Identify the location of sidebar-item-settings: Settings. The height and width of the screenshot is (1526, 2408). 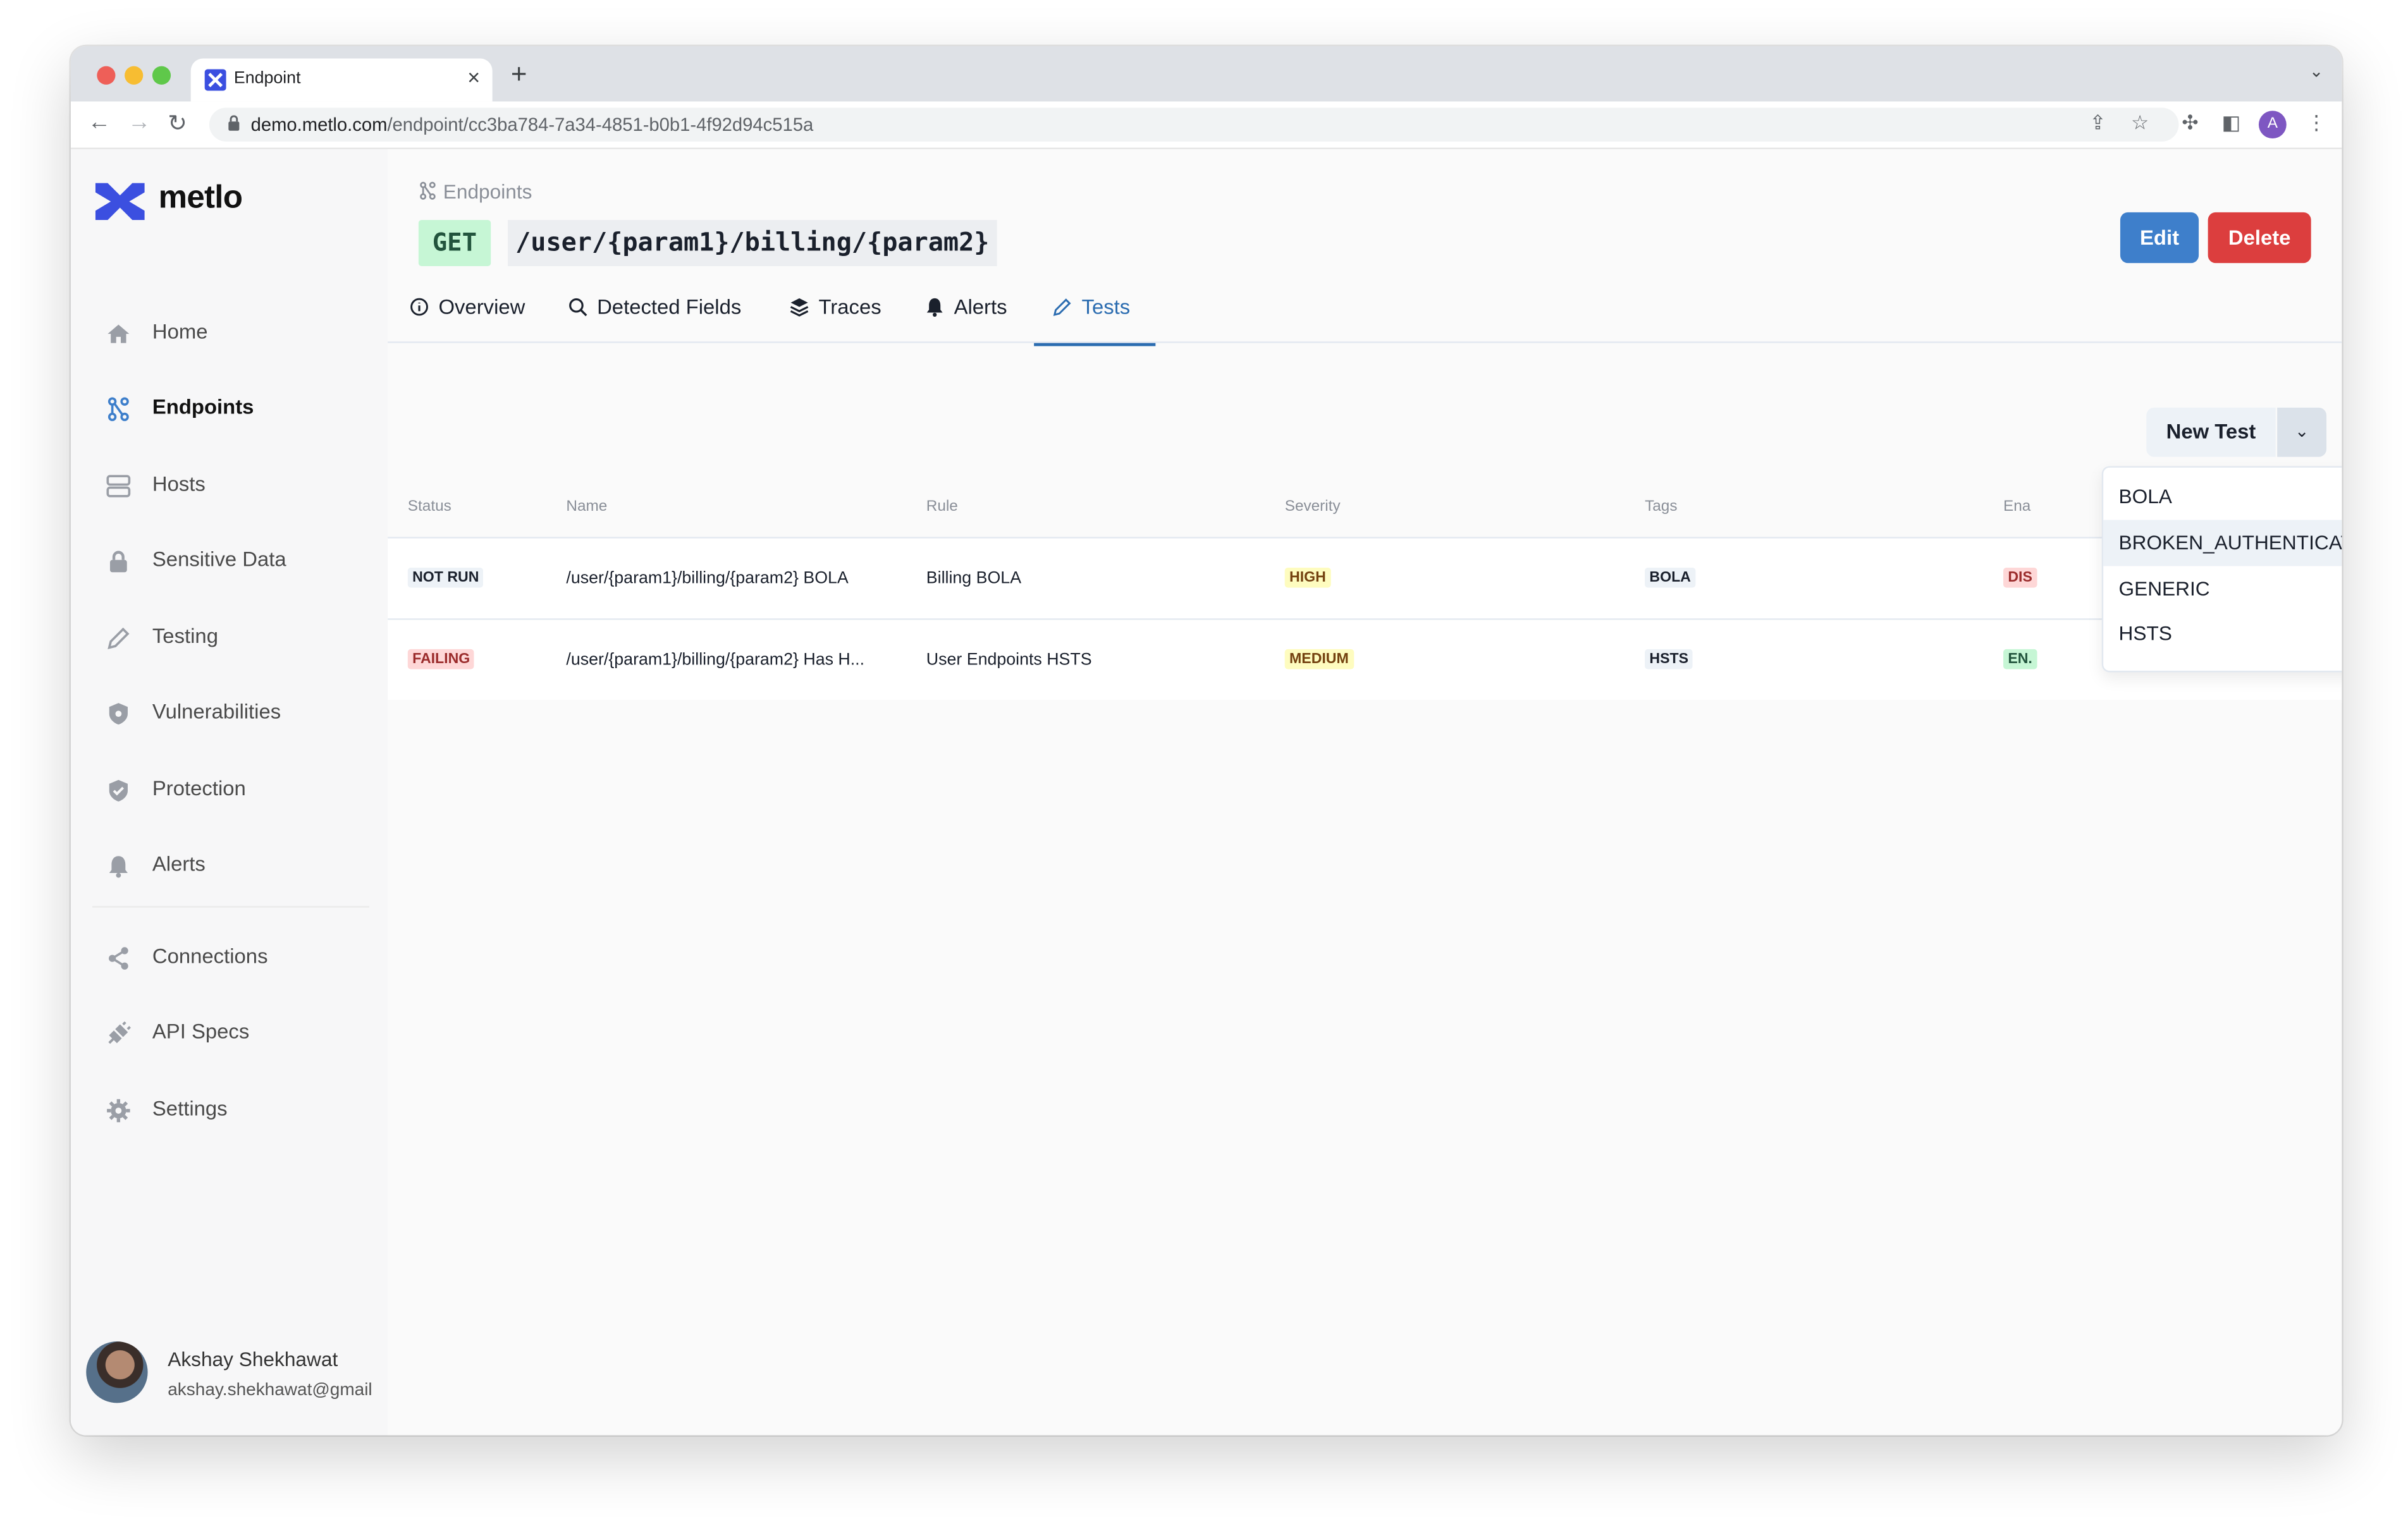
(229, 1110).